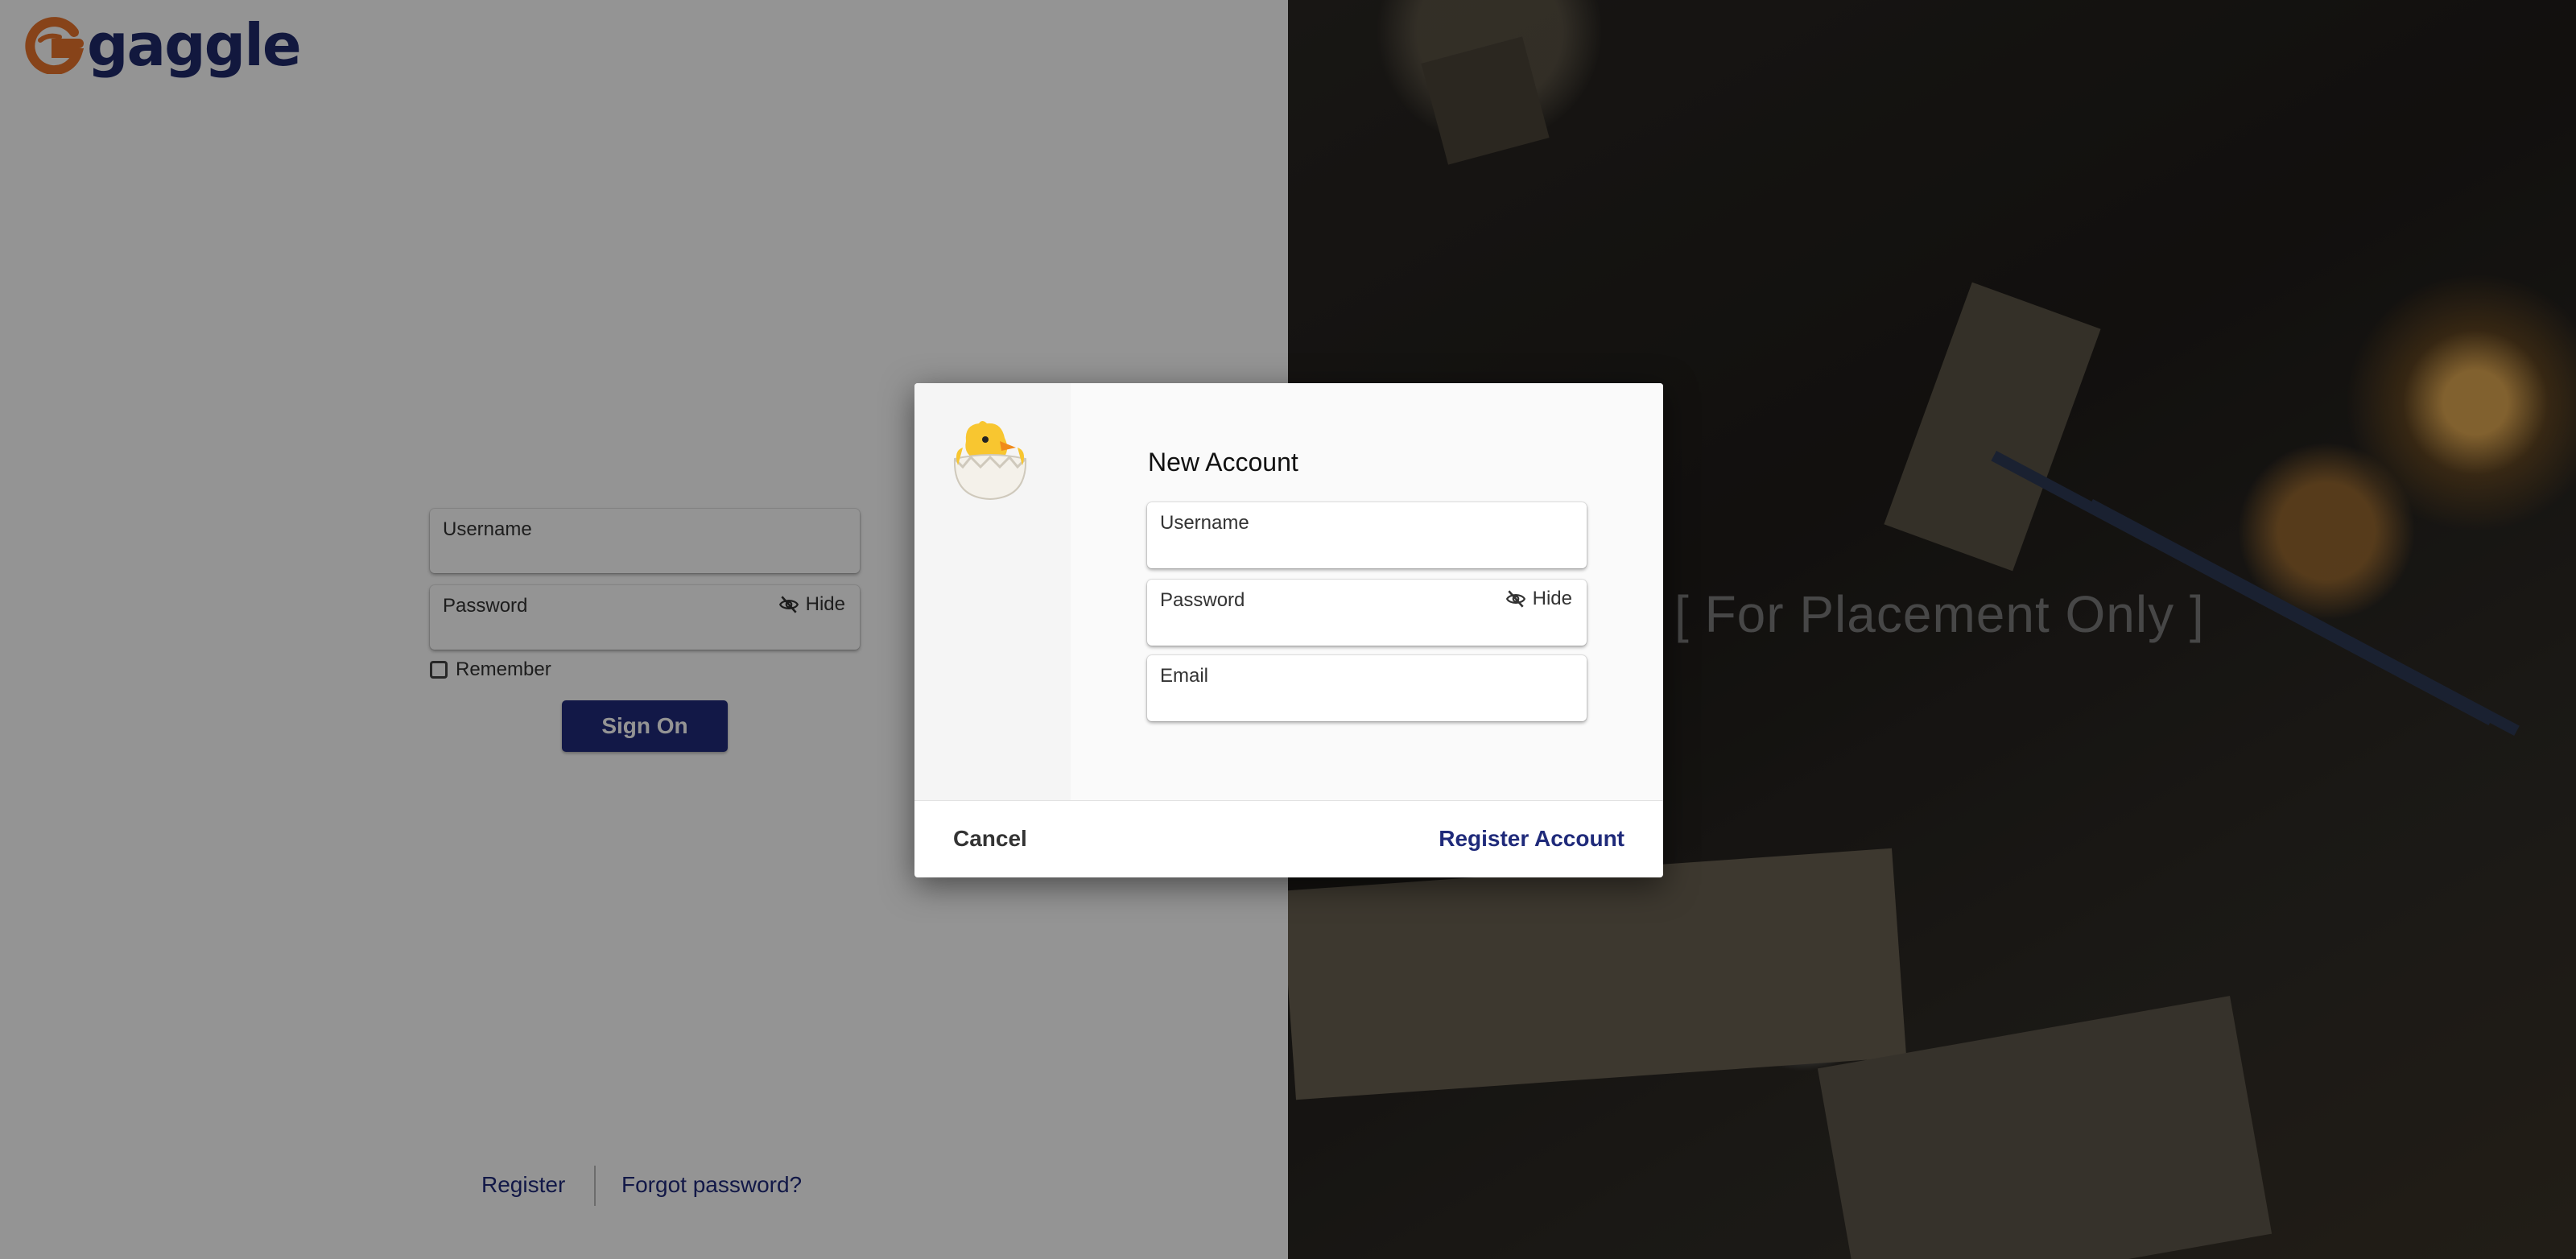  What do you see at coordinates (1515, 599) in the screenshot?
I see `eye-off-icon` at bounding box center [1515, 599].